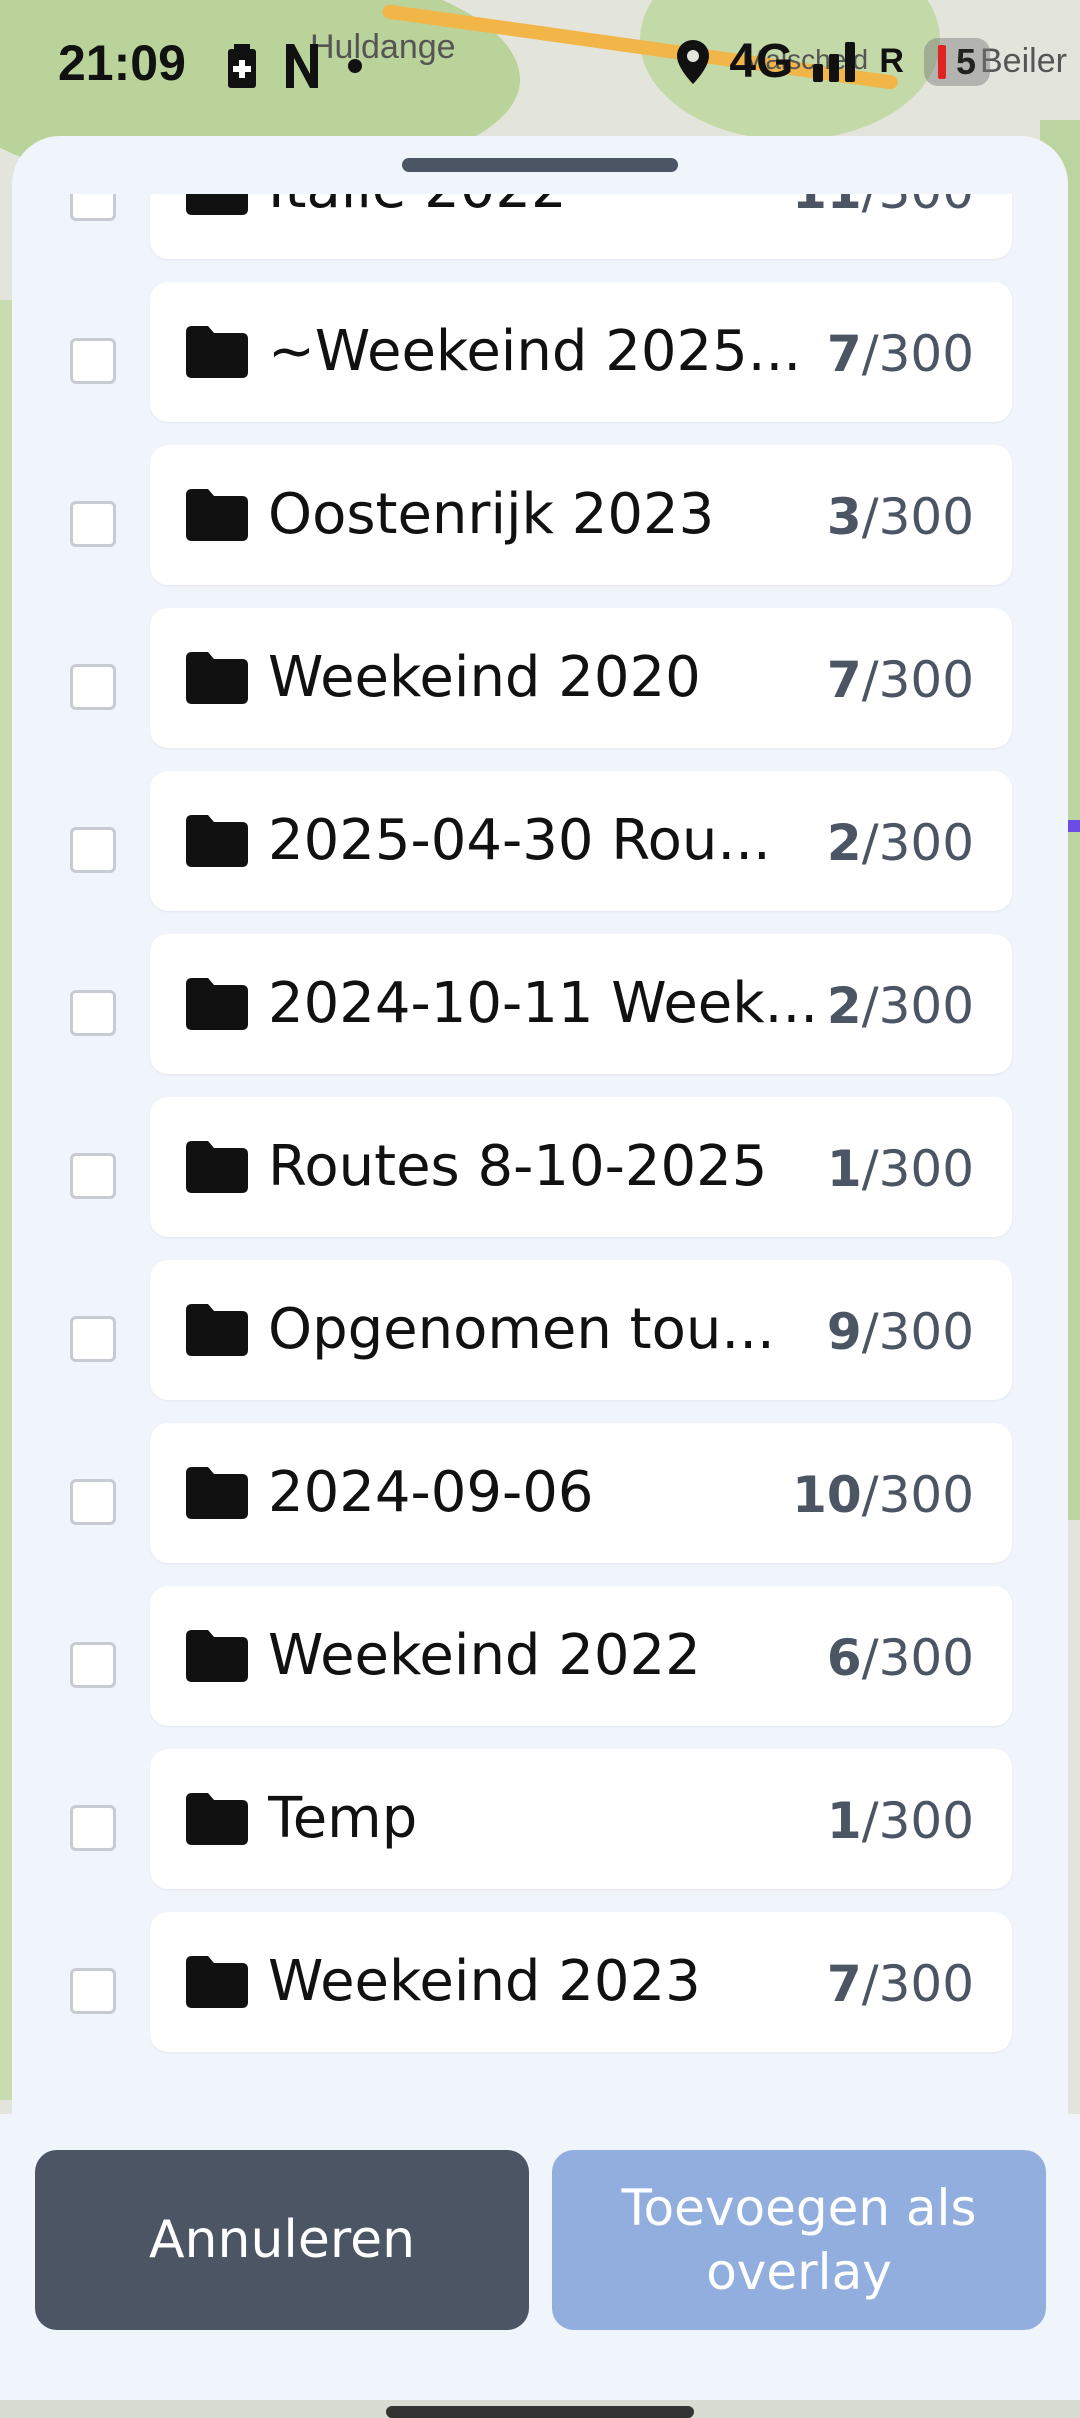 The height and width of the screenshot is (2418, 1080). Describe the element at coordinates (484, 678) in the screenshot. I see `folder-name: Weekeind 2020` at that location.